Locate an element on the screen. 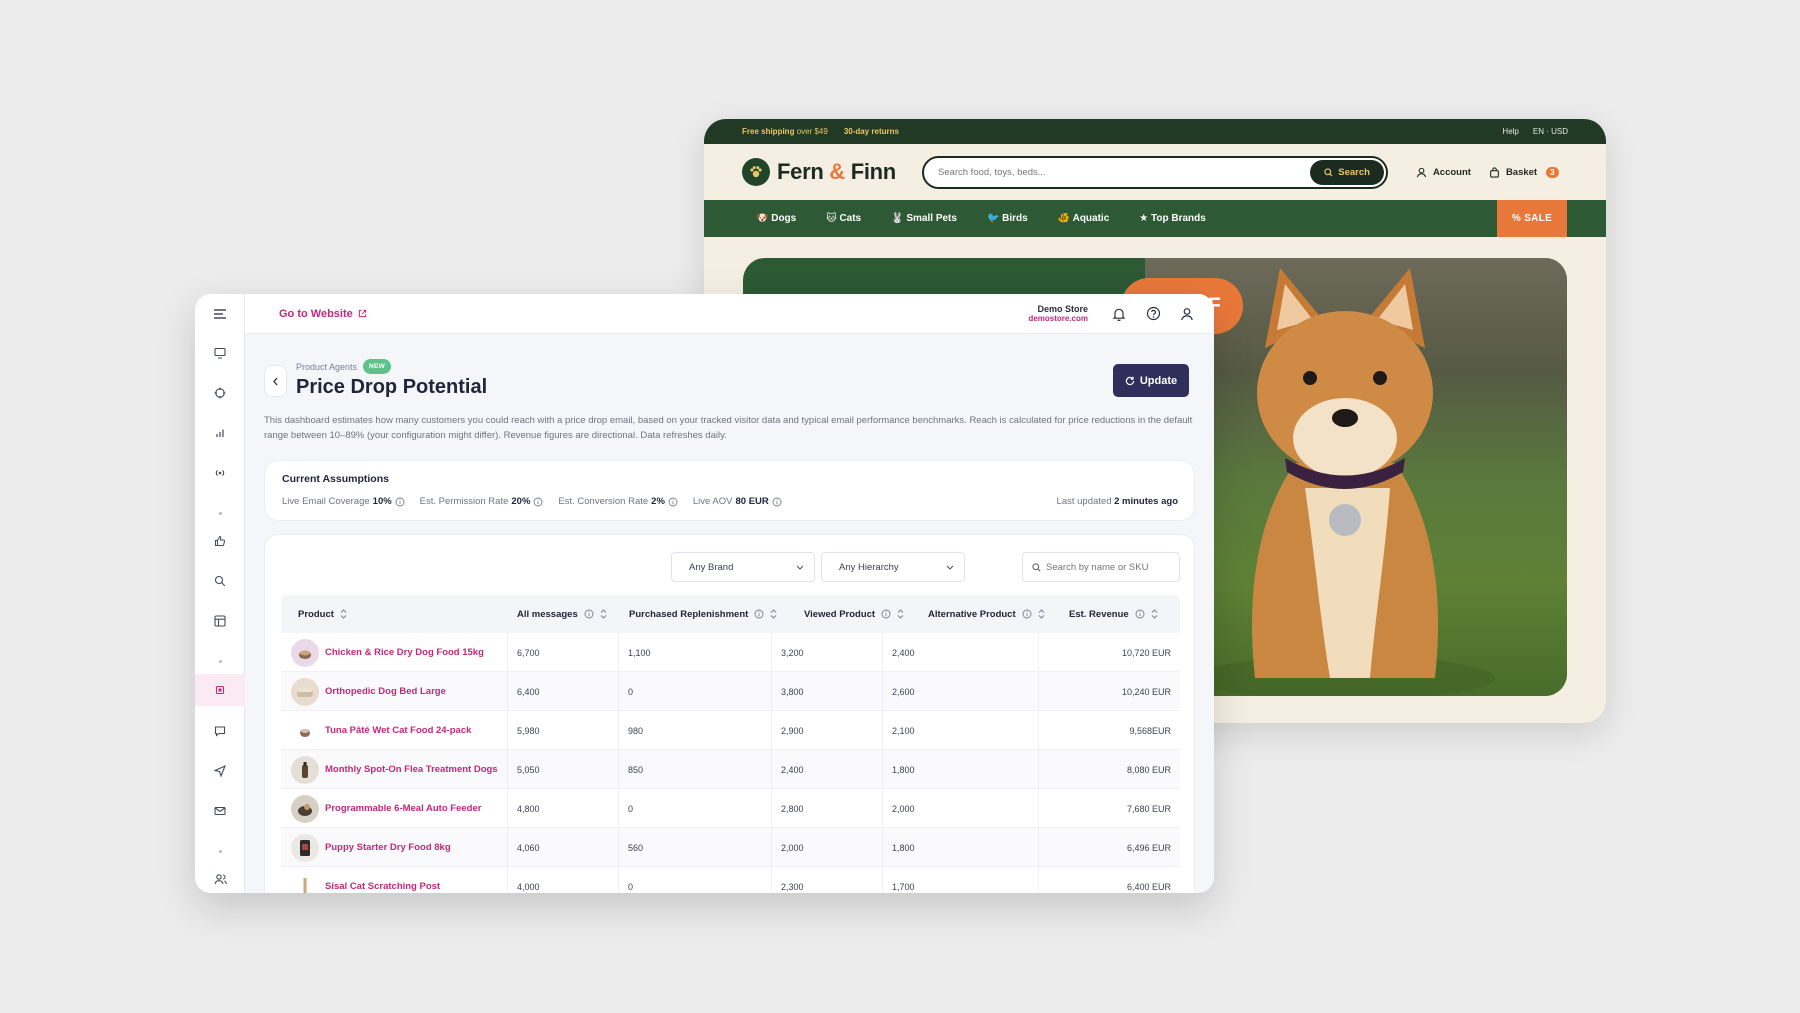 This screenshot has width=1800, height=1013. cell-all-messages: 4,060 is located at coordinates (528, 847).